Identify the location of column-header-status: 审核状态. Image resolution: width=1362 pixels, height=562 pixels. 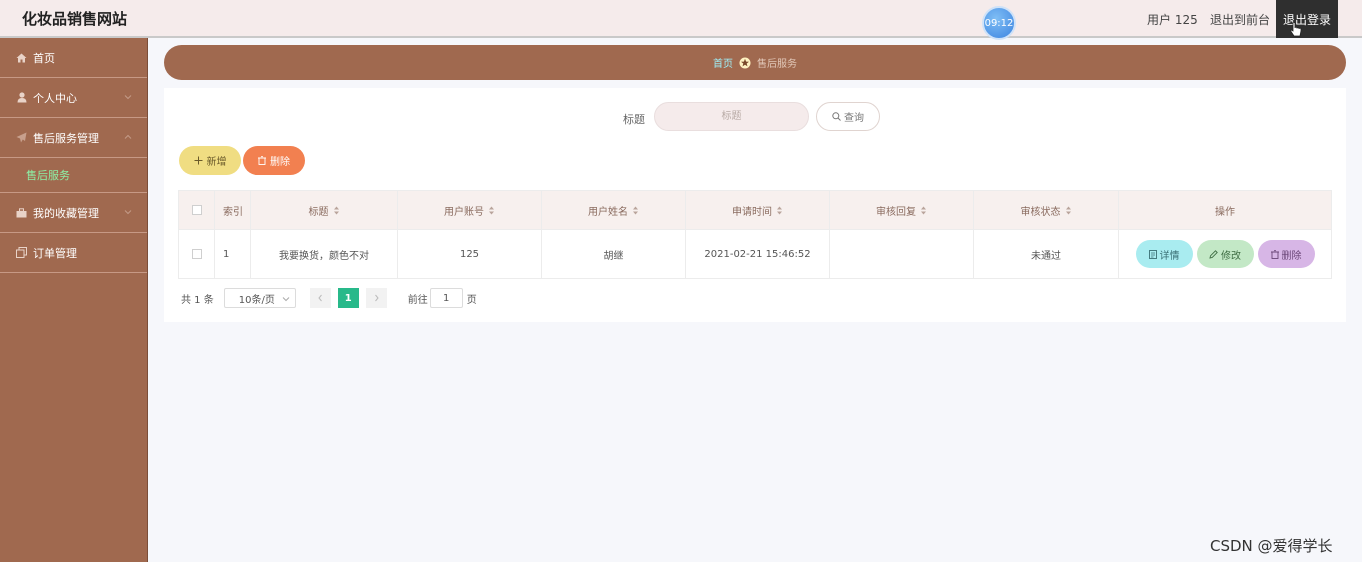
(1046, 210).